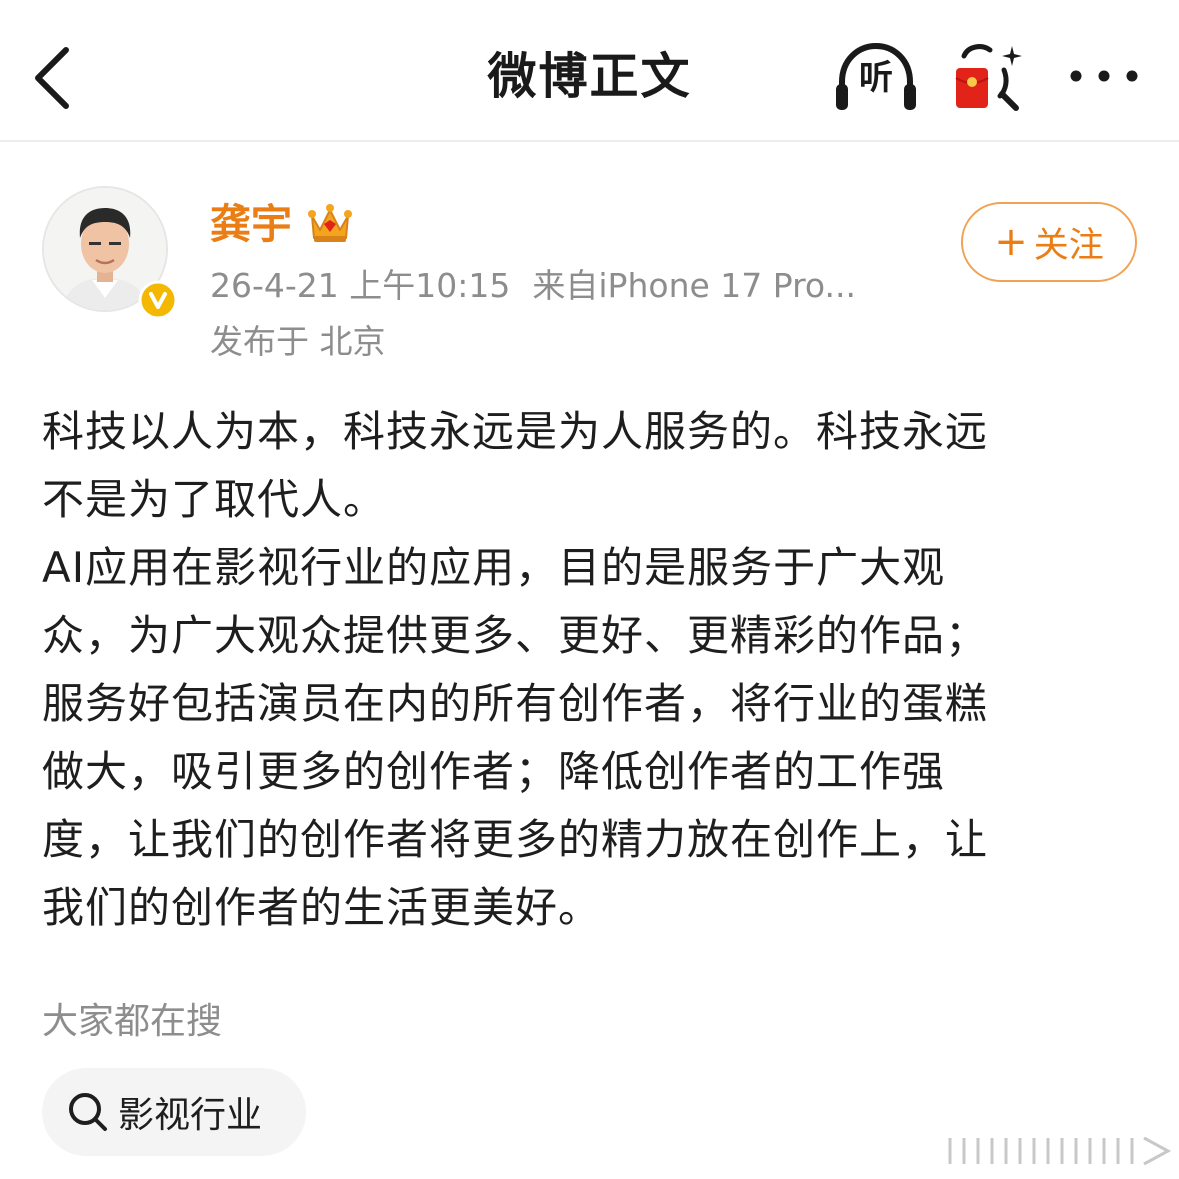 This screenshot has width=1179, height=1179. Describe the element at coordinates (1011, 242) in the screenshot. I see `follow-plus-icon: +` at that location.